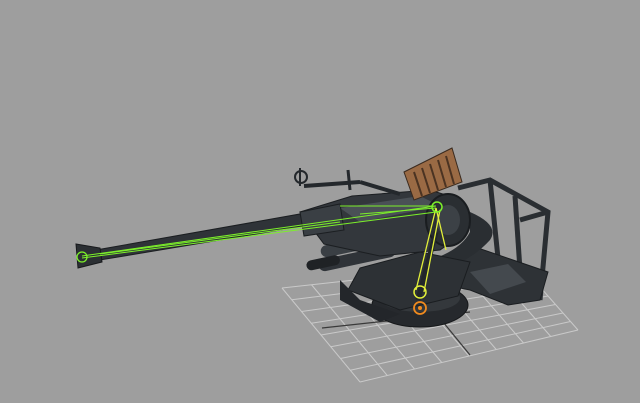  Describe the element at coordinates (210, 236) in the screenshot. I see `gun-barrel` at that location.